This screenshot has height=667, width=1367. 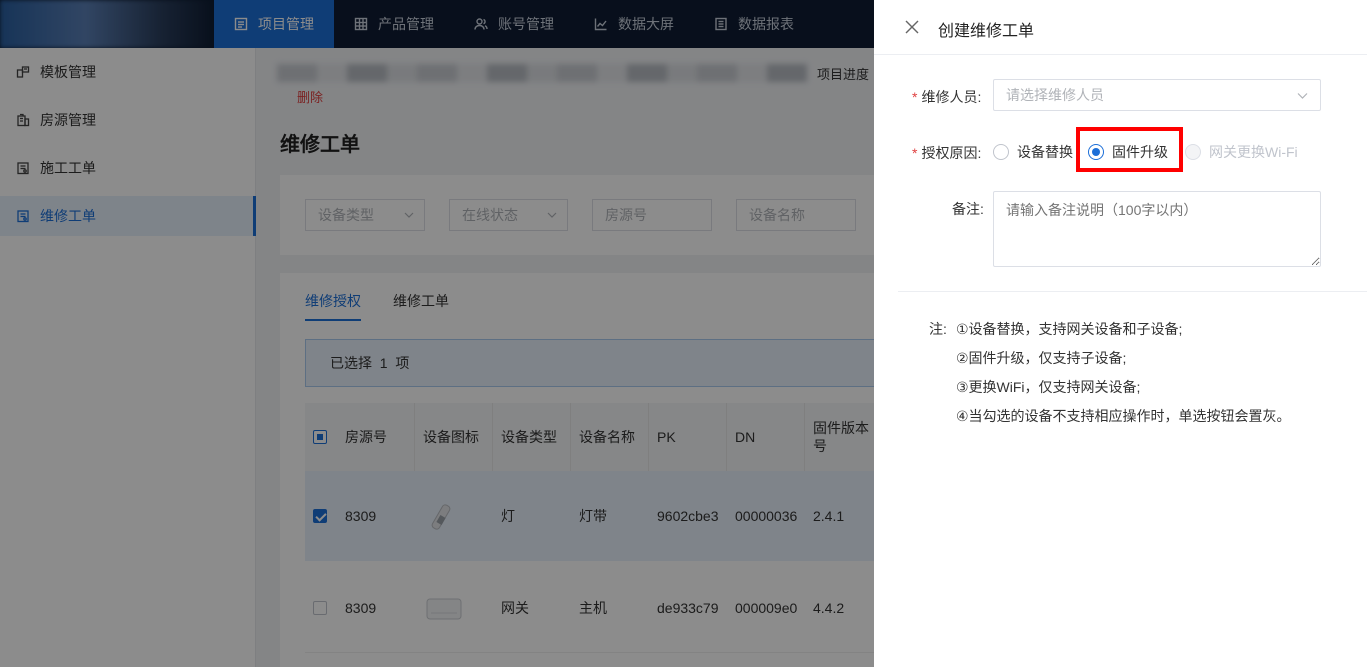 What do you see at coordinates (1129, 149) in the screenshot?
I see `highlight-annotation-box` at bounding box center [1129, 149].